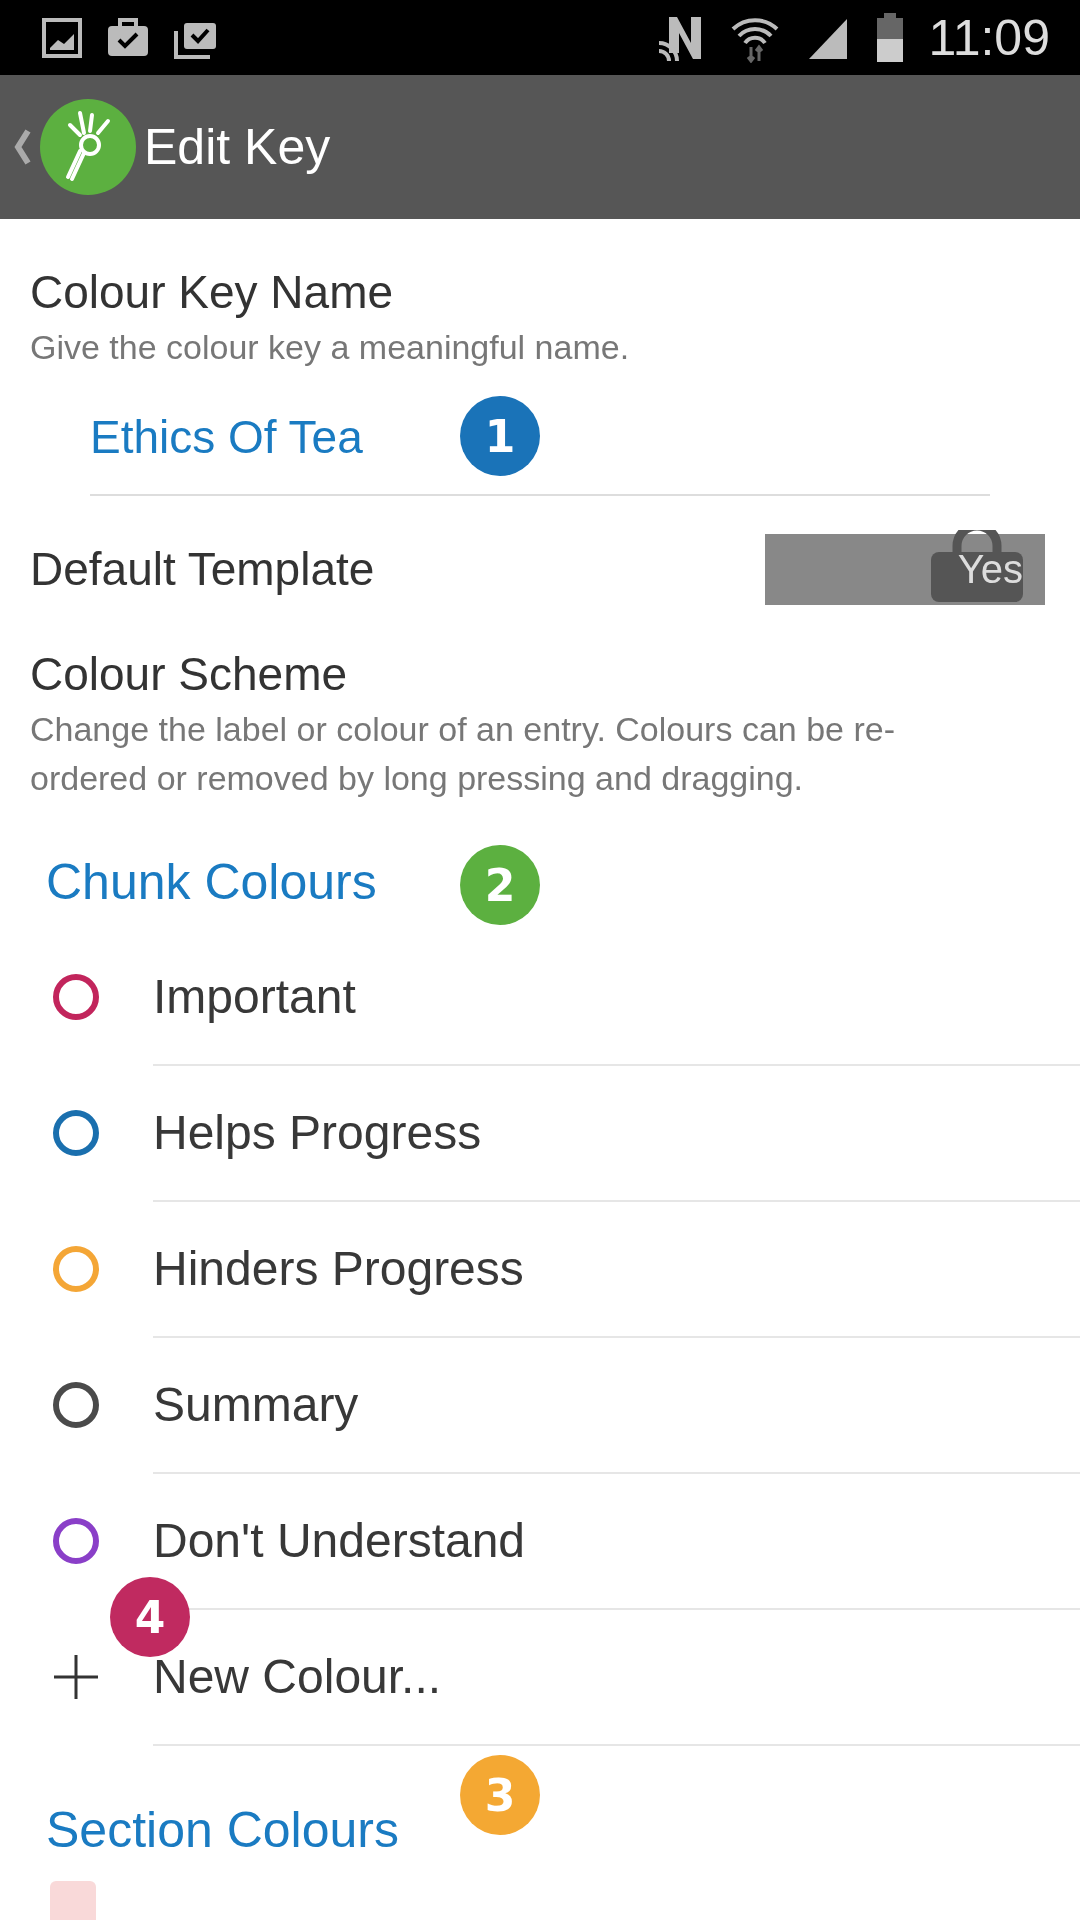  What do you see at coordinates (75, 1677) in the screenshot?
I see `plus-icon` at bounding box center [75, 1677].